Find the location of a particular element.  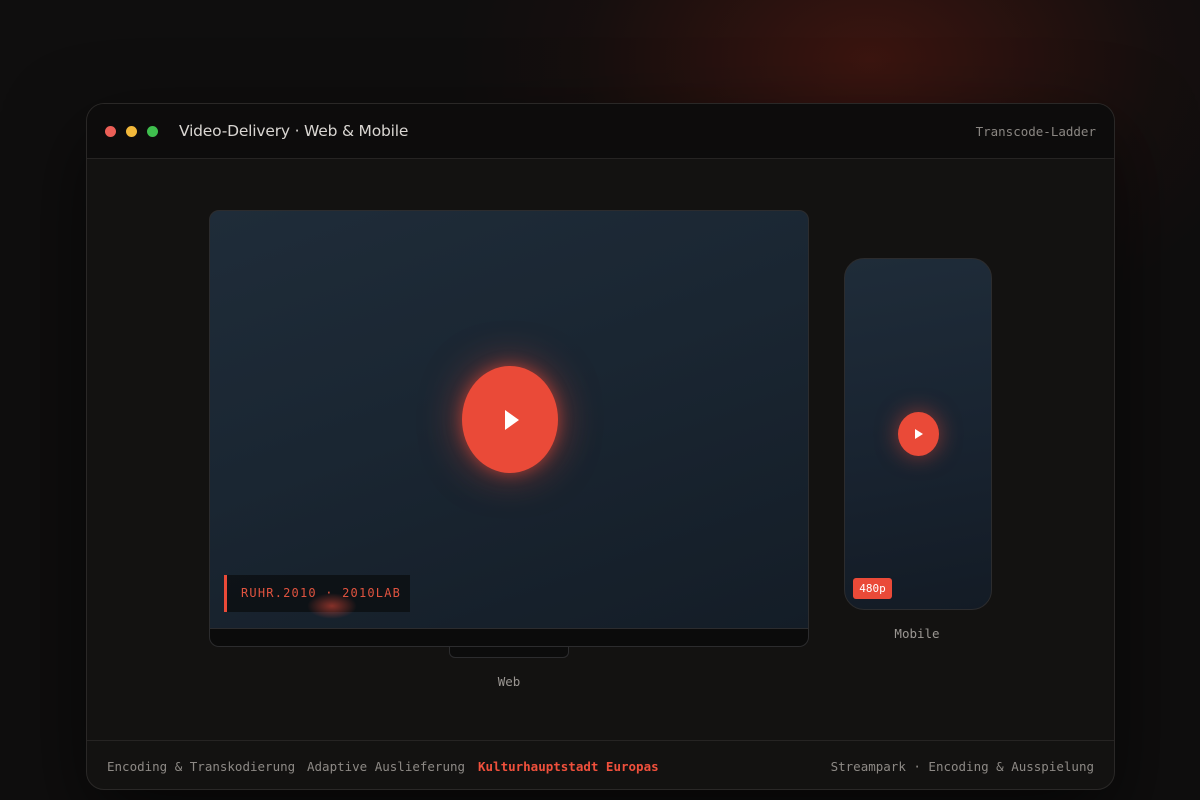

footer-credit: Streampark · Encoding & Ausspielung is located at coordinates (962, 766).